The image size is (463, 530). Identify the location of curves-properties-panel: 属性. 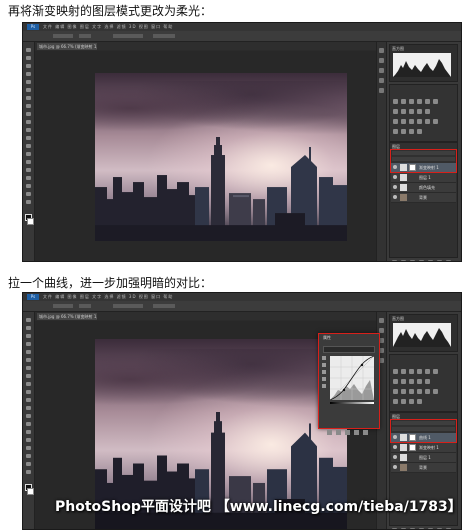
(349, 384).